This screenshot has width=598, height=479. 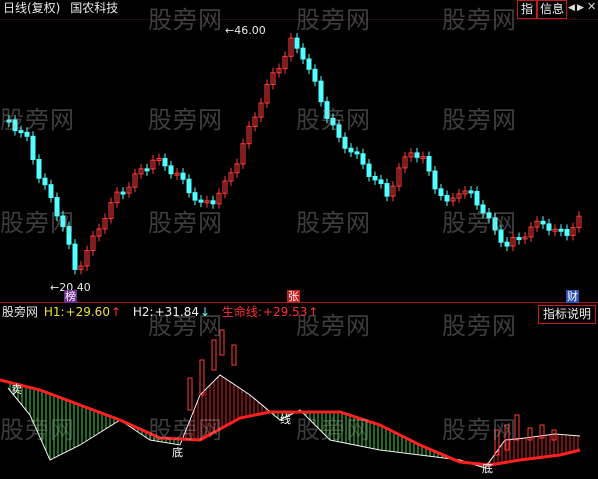 I want to click on line-mark: 线, so click(x=285, y=419).